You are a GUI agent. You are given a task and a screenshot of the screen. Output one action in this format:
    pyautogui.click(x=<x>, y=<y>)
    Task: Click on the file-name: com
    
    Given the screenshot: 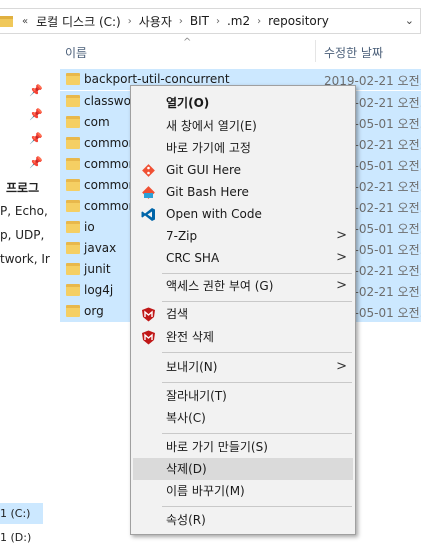 What is the action you would take?
    pyautogui.click(x=97, y=122)
    